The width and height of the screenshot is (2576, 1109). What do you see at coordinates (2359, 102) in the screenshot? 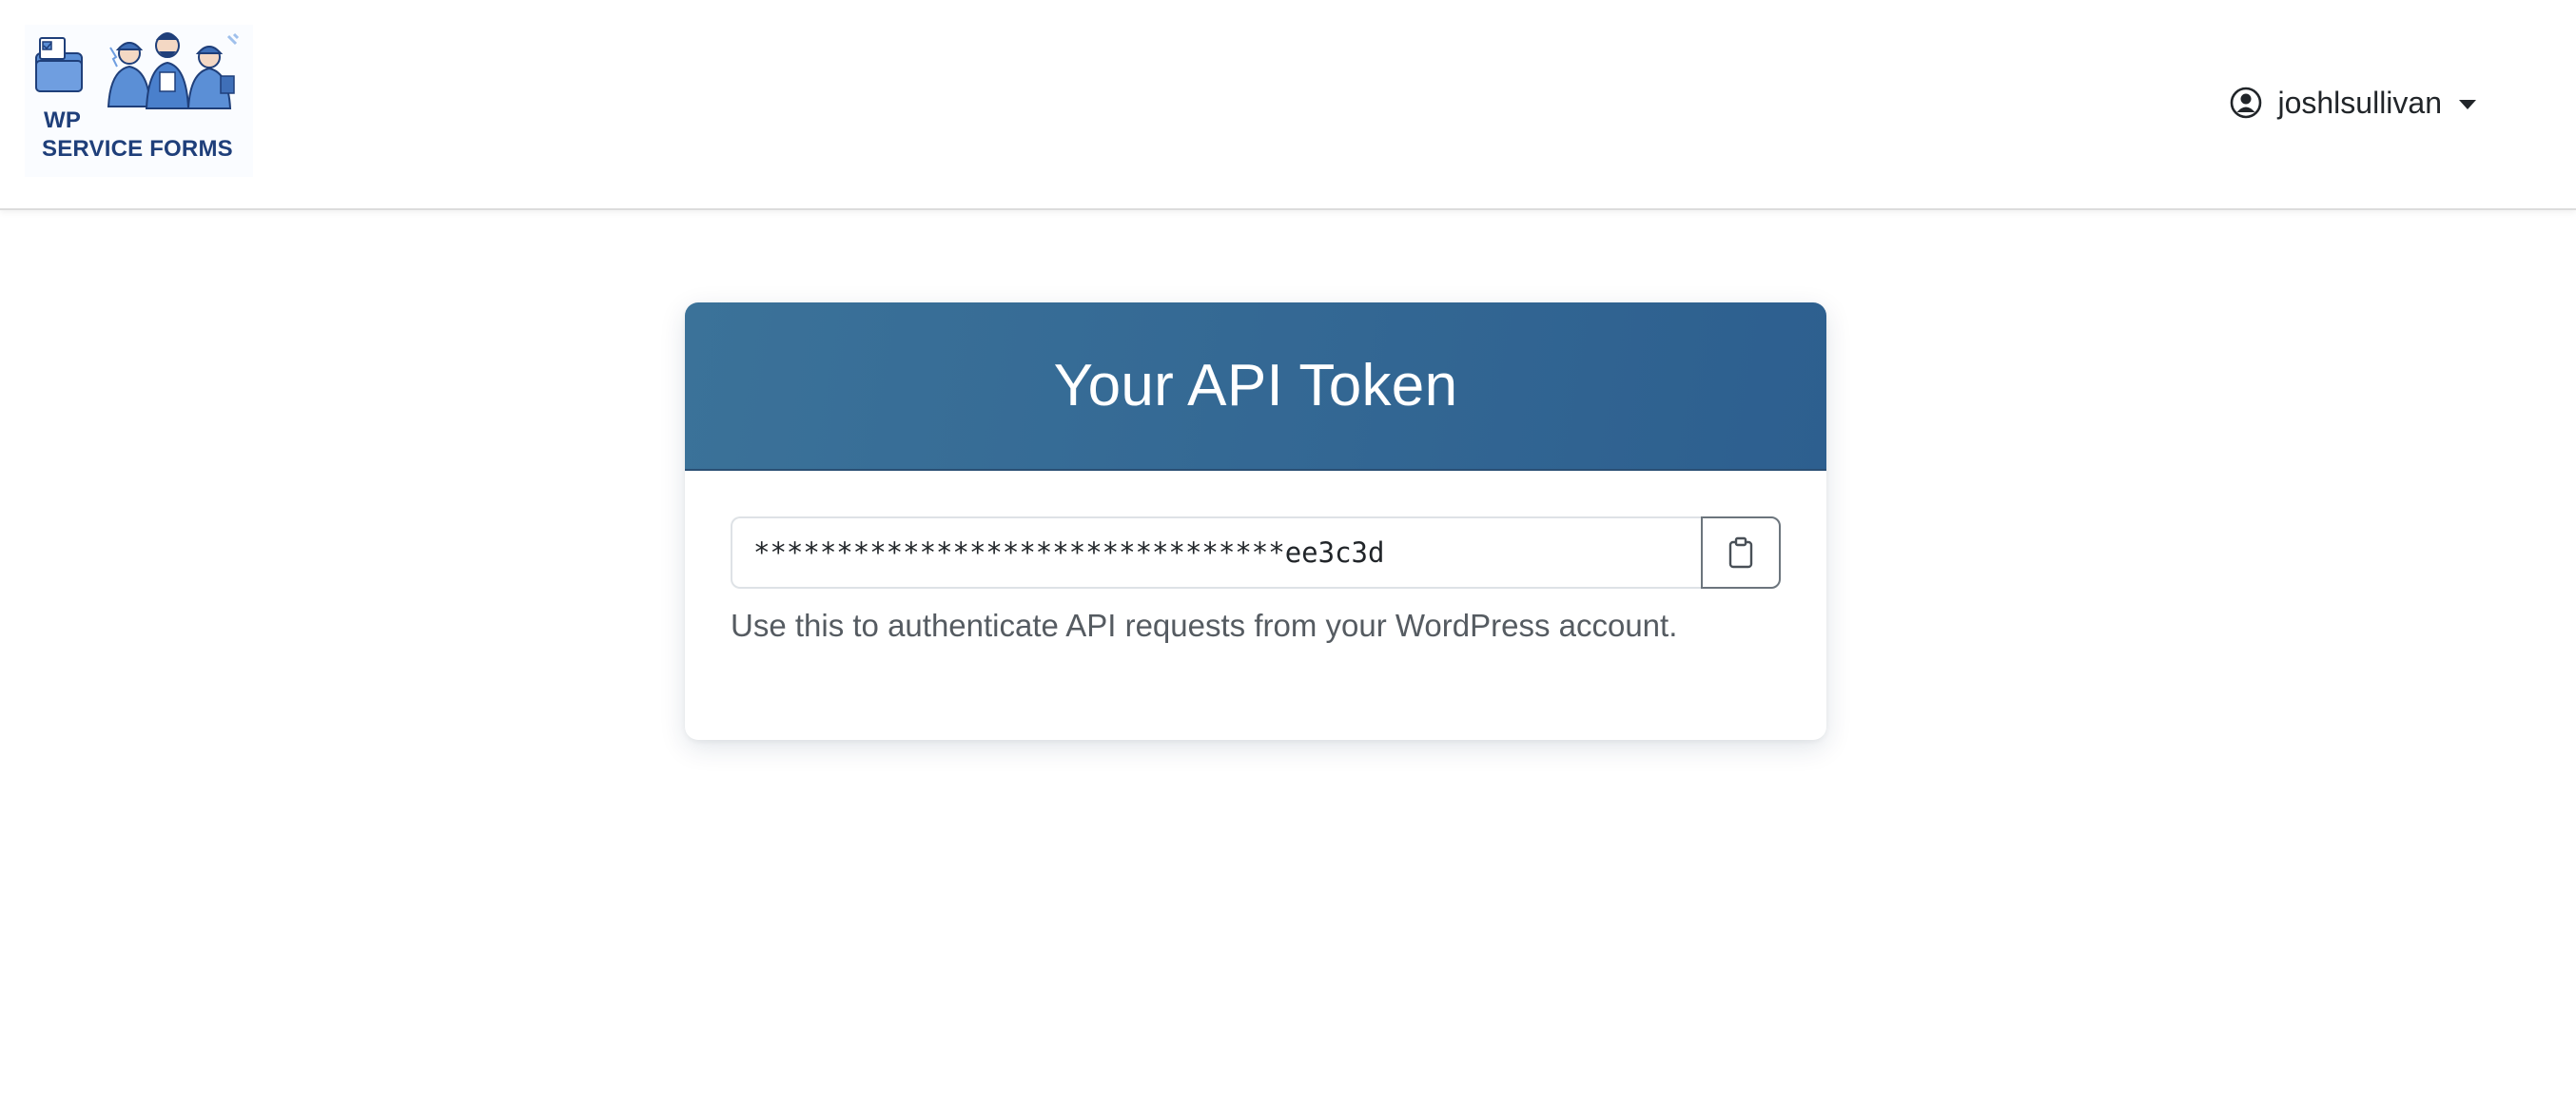
I see `username-label: joshlsullivan` at bounding box center [2359, 102].